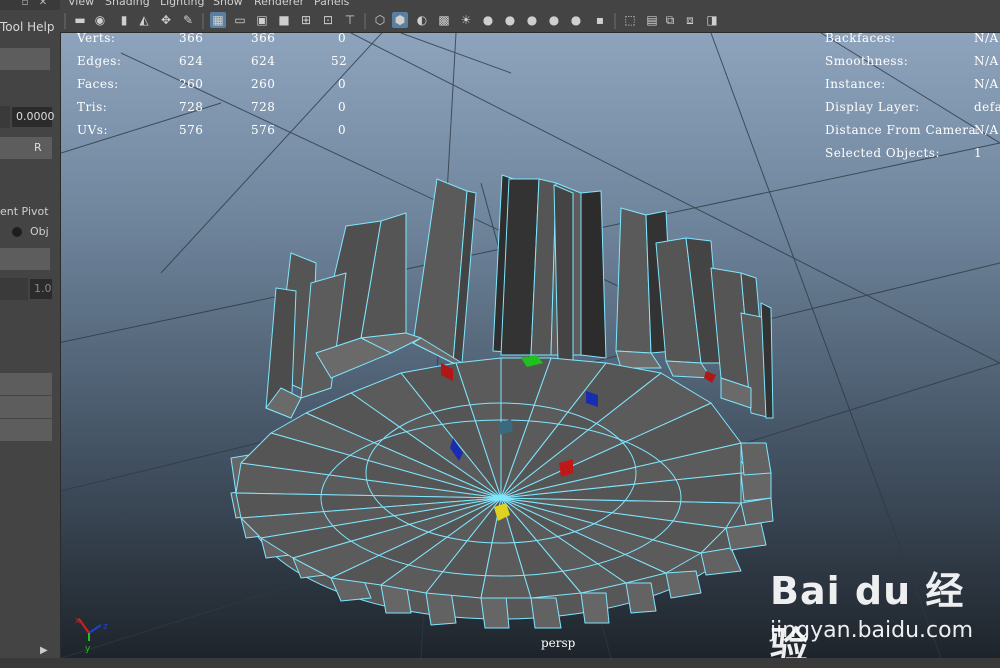 This screenshot has width=1000, height=668. Describe the element at coordinates (576, 20) in the screenshot. I see `depth-of-field-icon: ●` at that location.